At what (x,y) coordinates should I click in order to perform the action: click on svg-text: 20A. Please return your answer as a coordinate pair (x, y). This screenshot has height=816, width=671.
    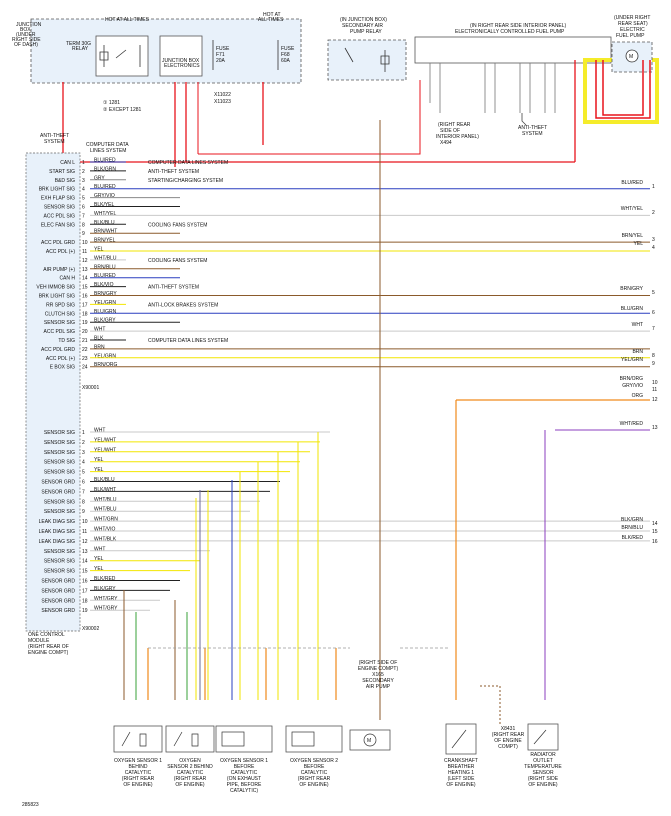
    Looking at the image, I should click on (221, 61).